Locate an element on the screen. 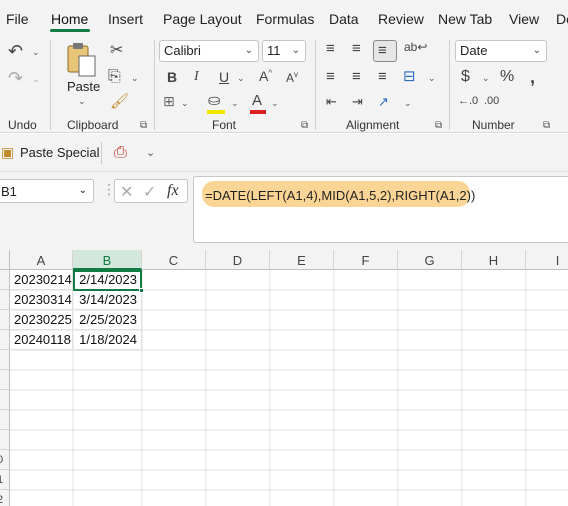  align-left-icon: ≡ is located at coordinates (330, 76).